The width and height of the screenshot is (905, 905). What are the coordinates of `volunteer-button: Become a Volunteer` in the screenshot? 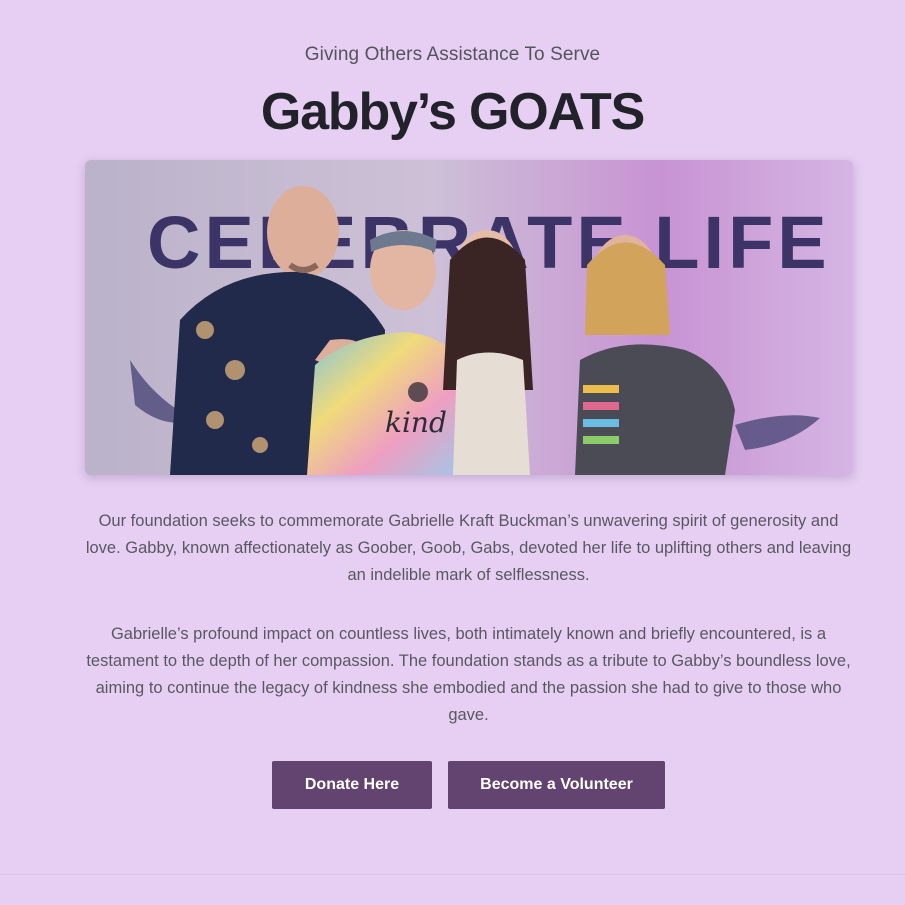 It's located at (556, 785).